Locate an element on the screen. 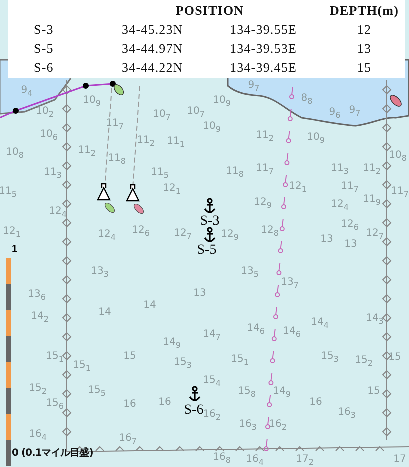 The image size is (409, 467). depth-sounding: 14$_{4}$ is located at coordinates (320, 324).